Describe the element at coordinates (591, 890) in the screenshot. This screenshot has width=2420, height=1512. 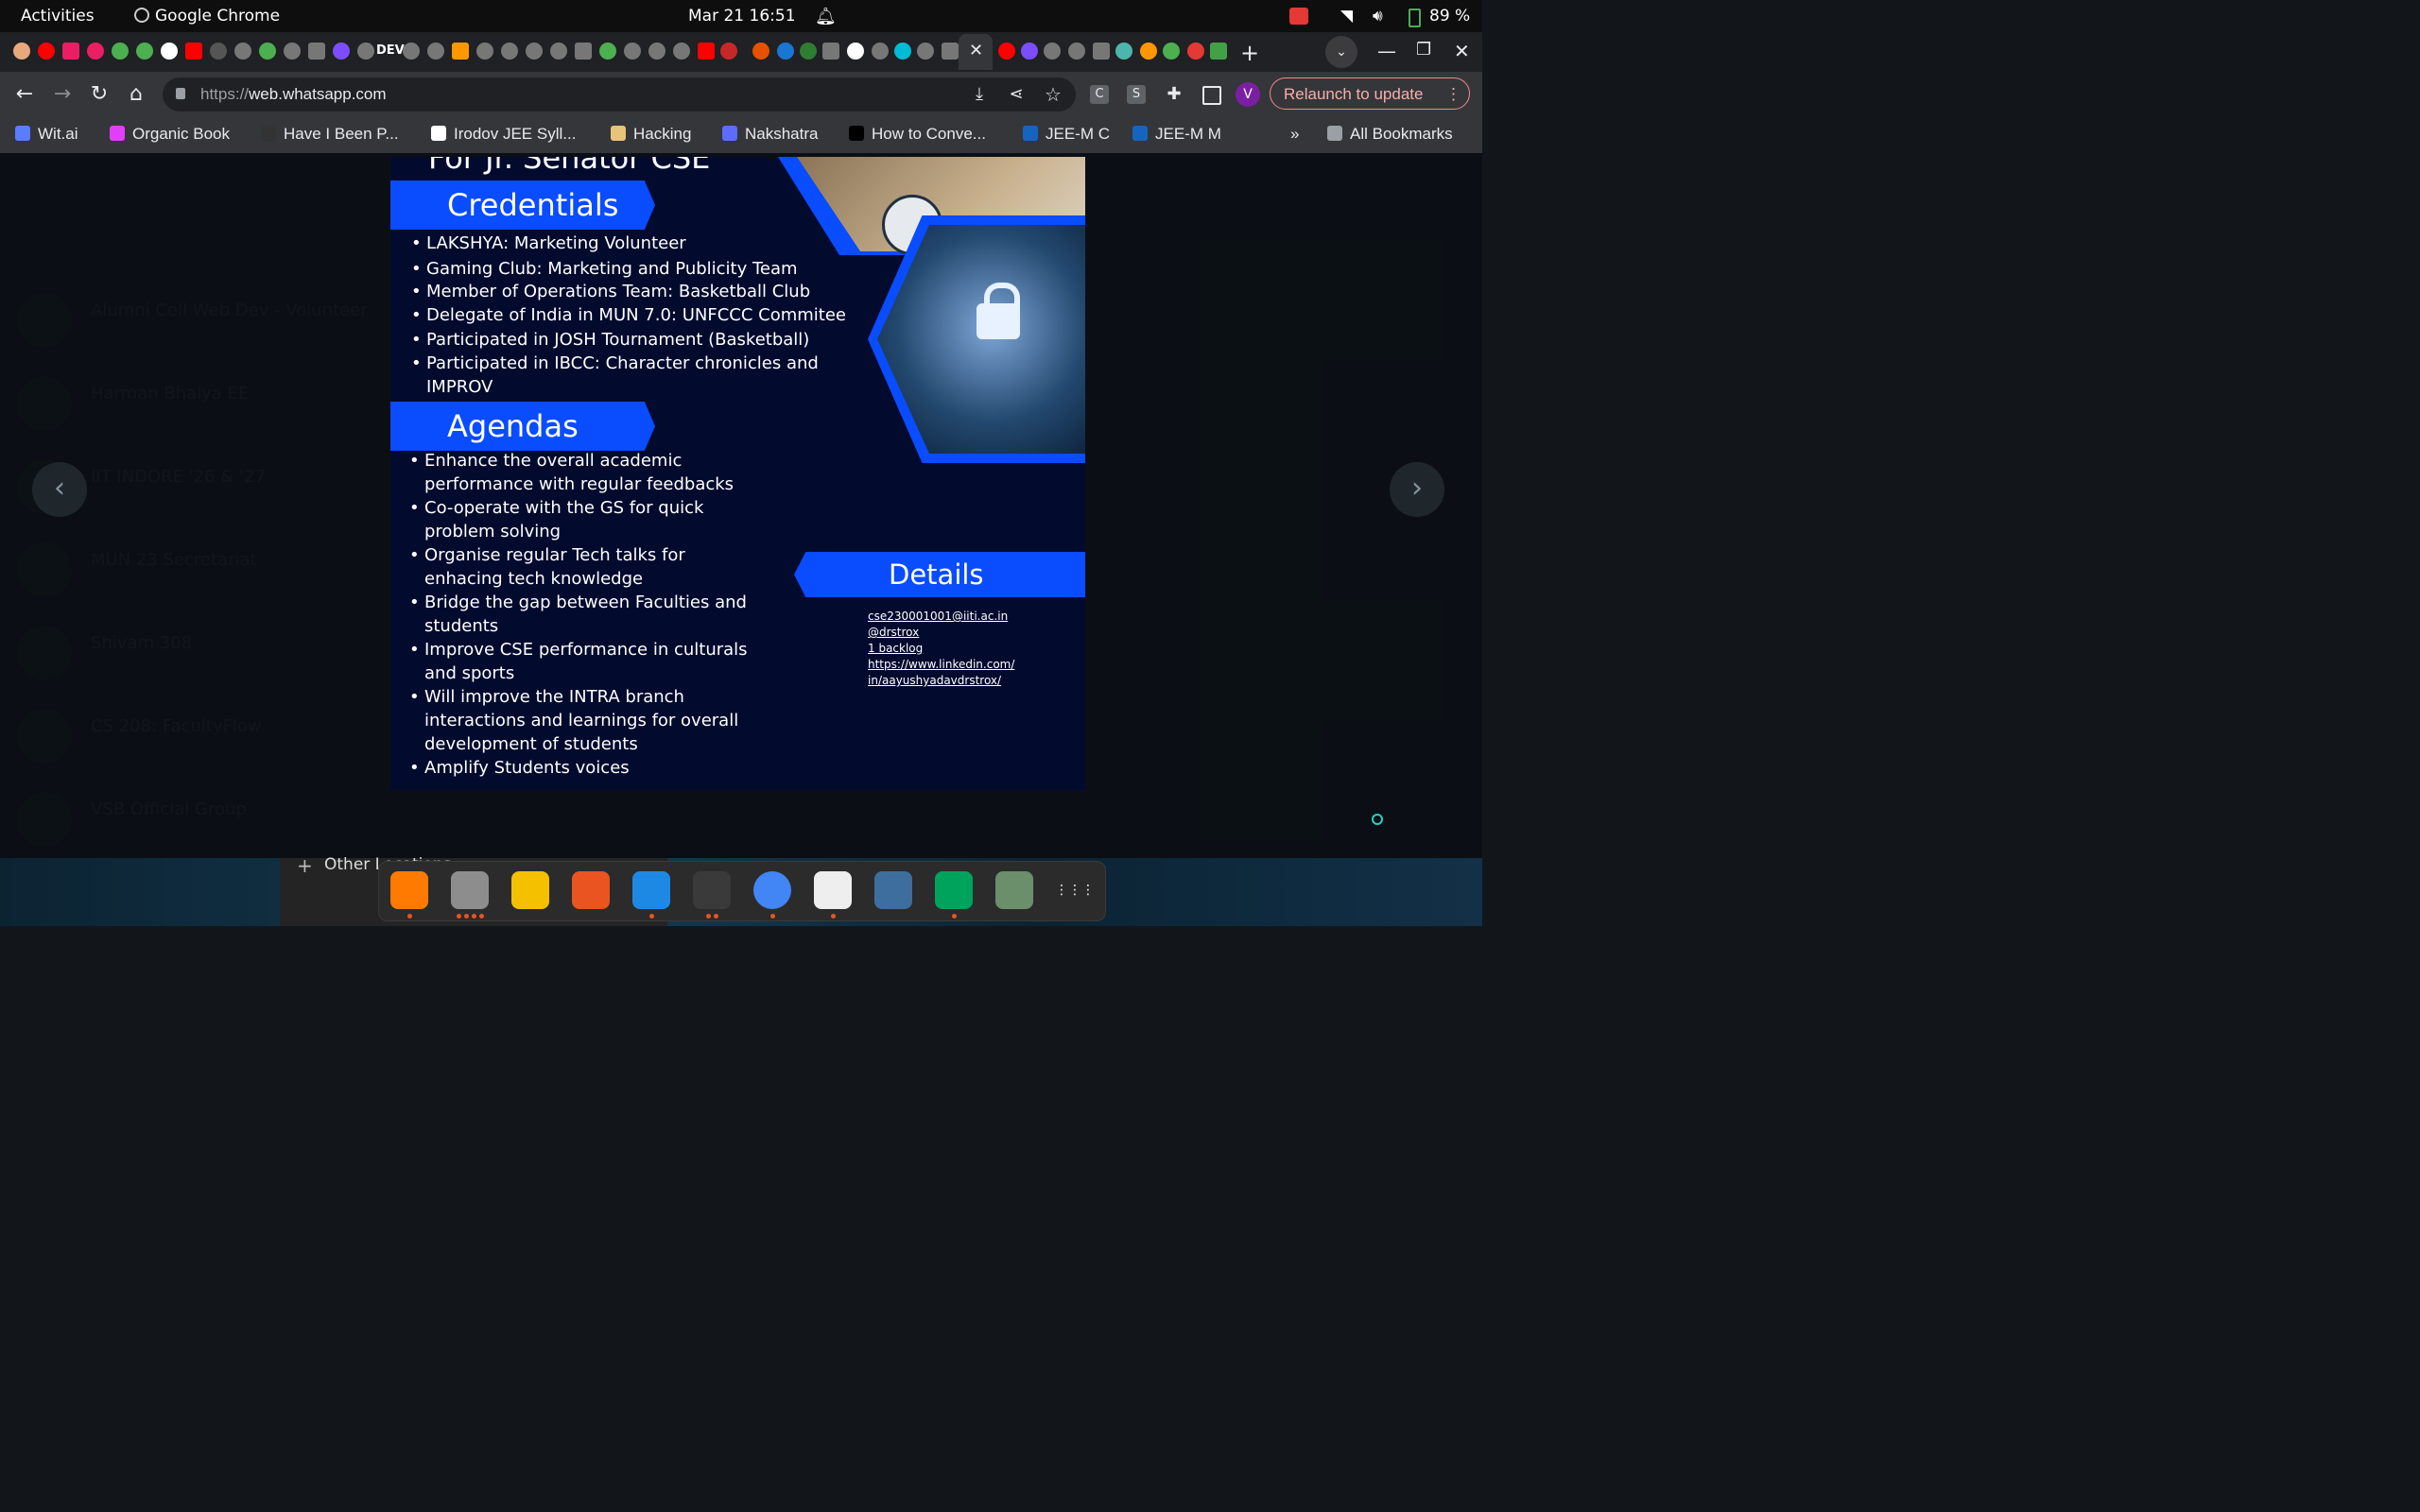
I see `app-center-icon` at that location.